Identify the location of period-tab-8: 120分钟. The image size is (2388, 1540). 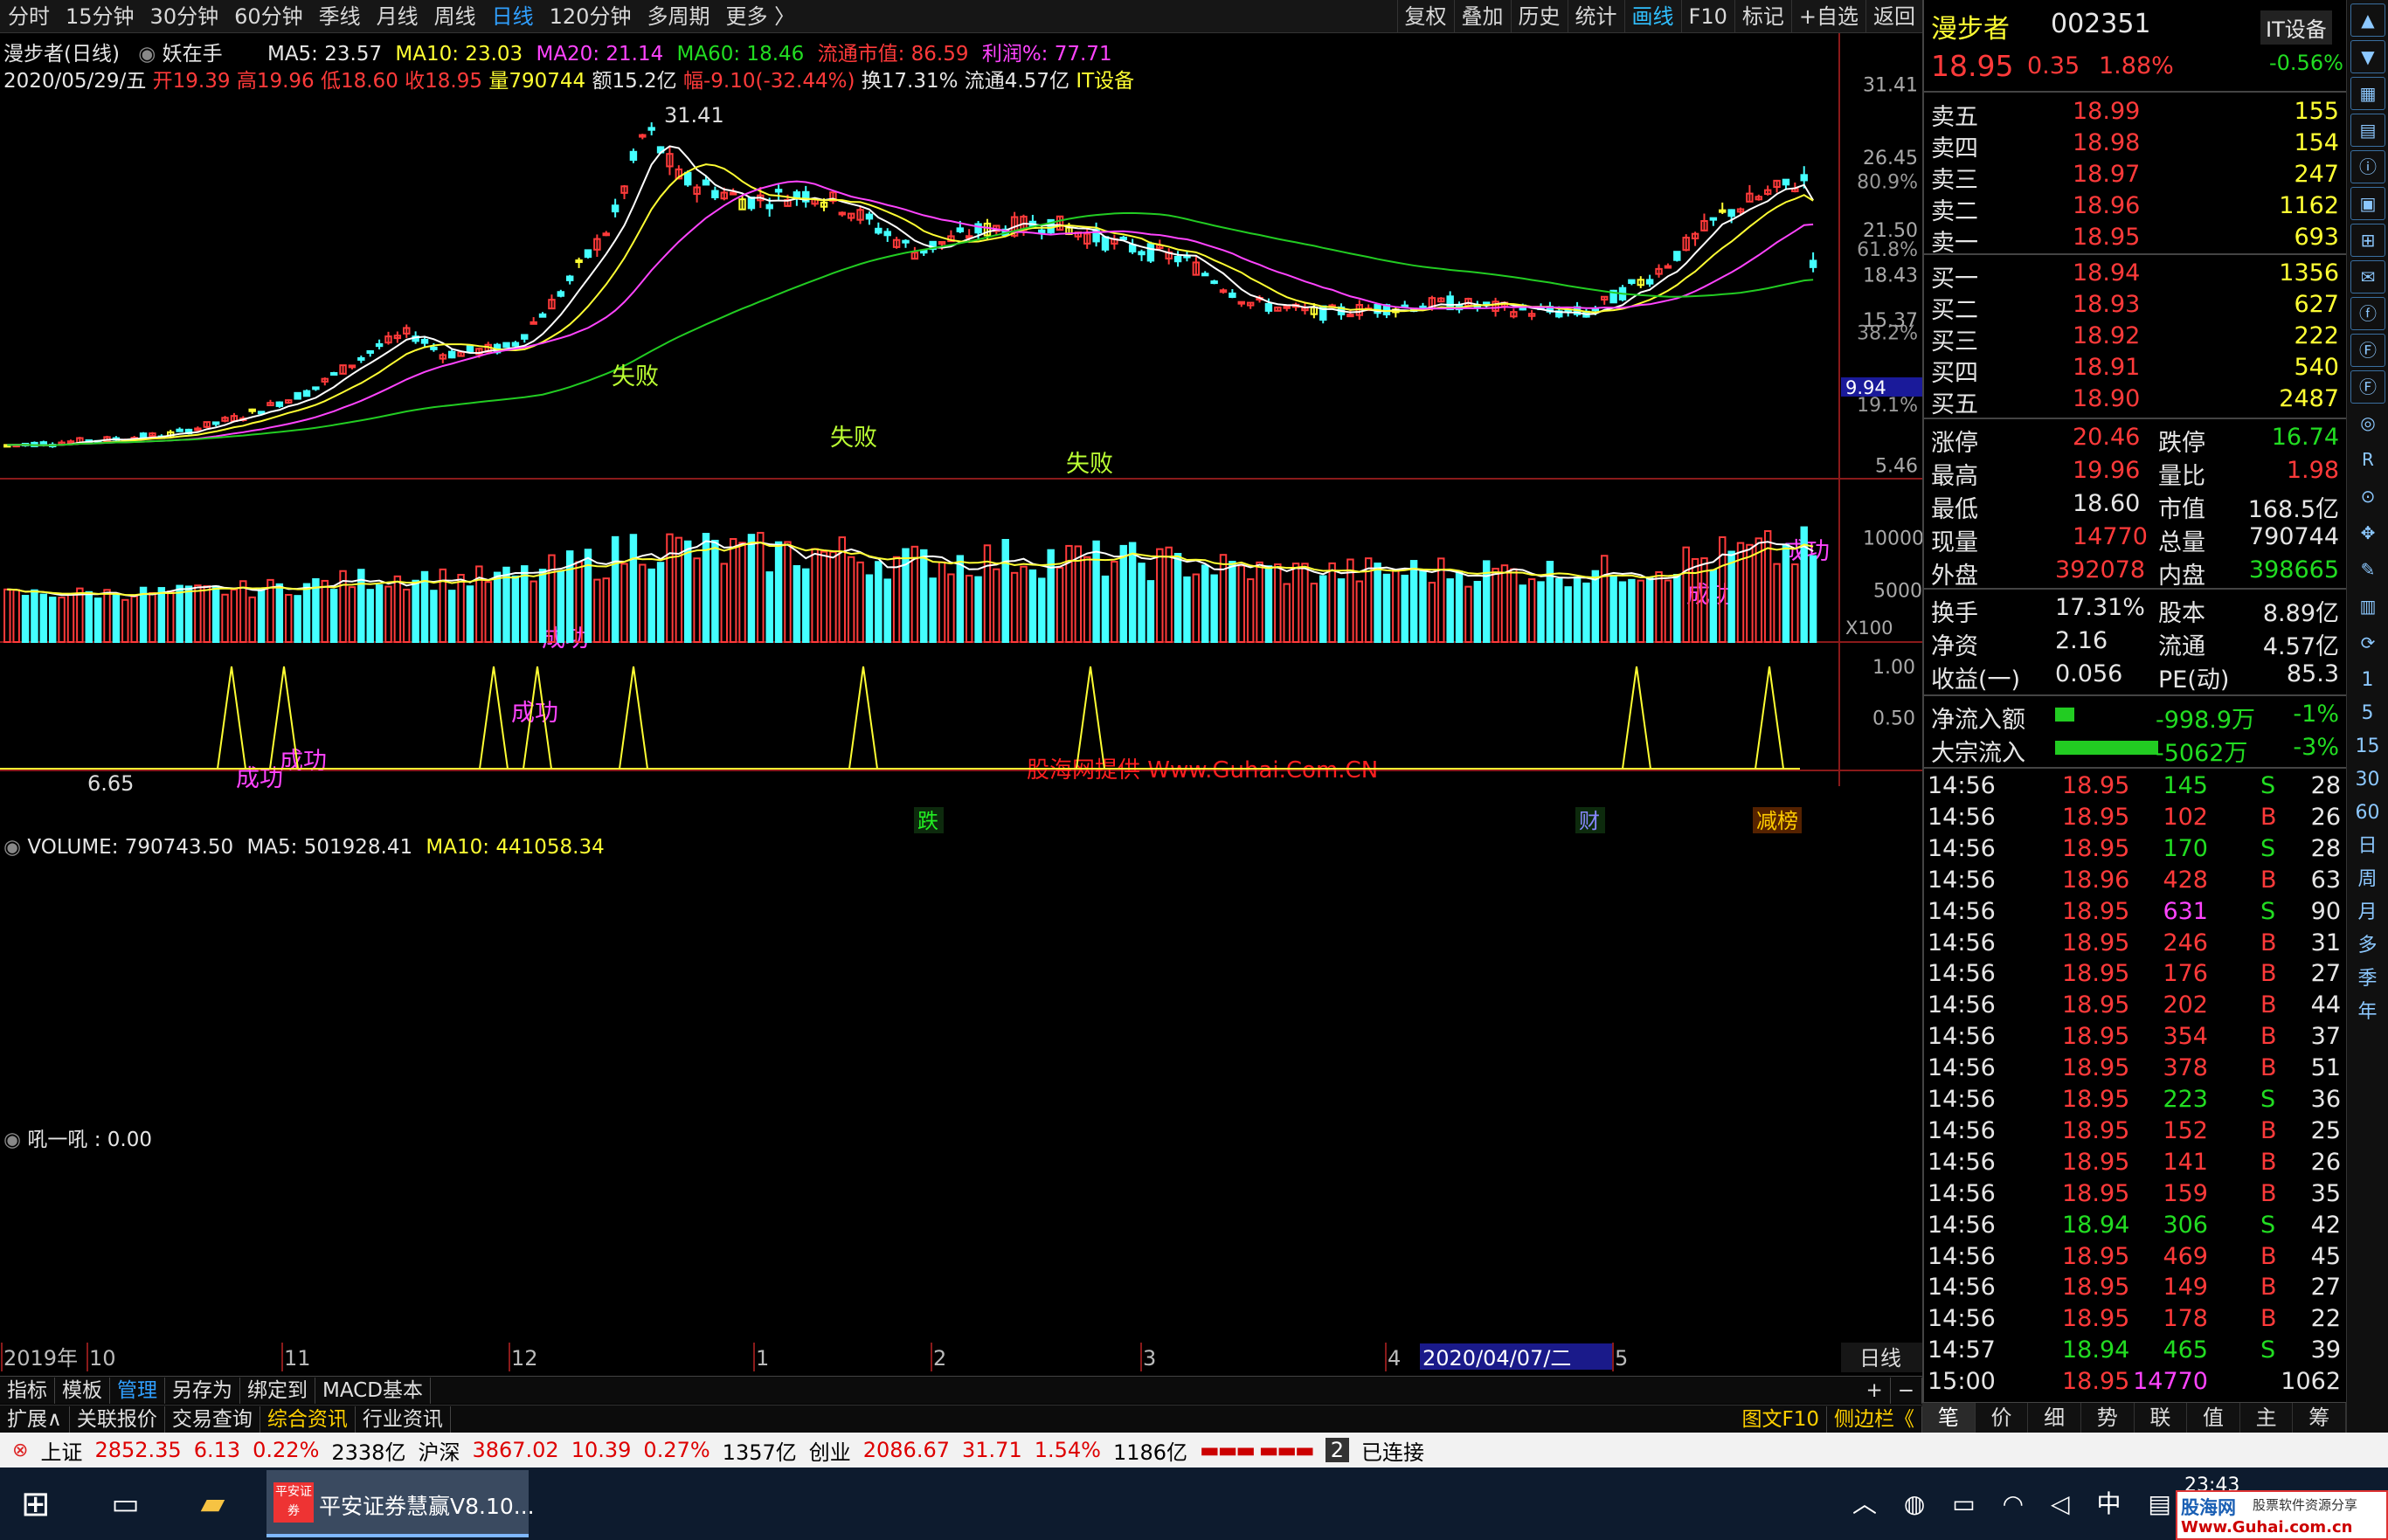
(591, 16).